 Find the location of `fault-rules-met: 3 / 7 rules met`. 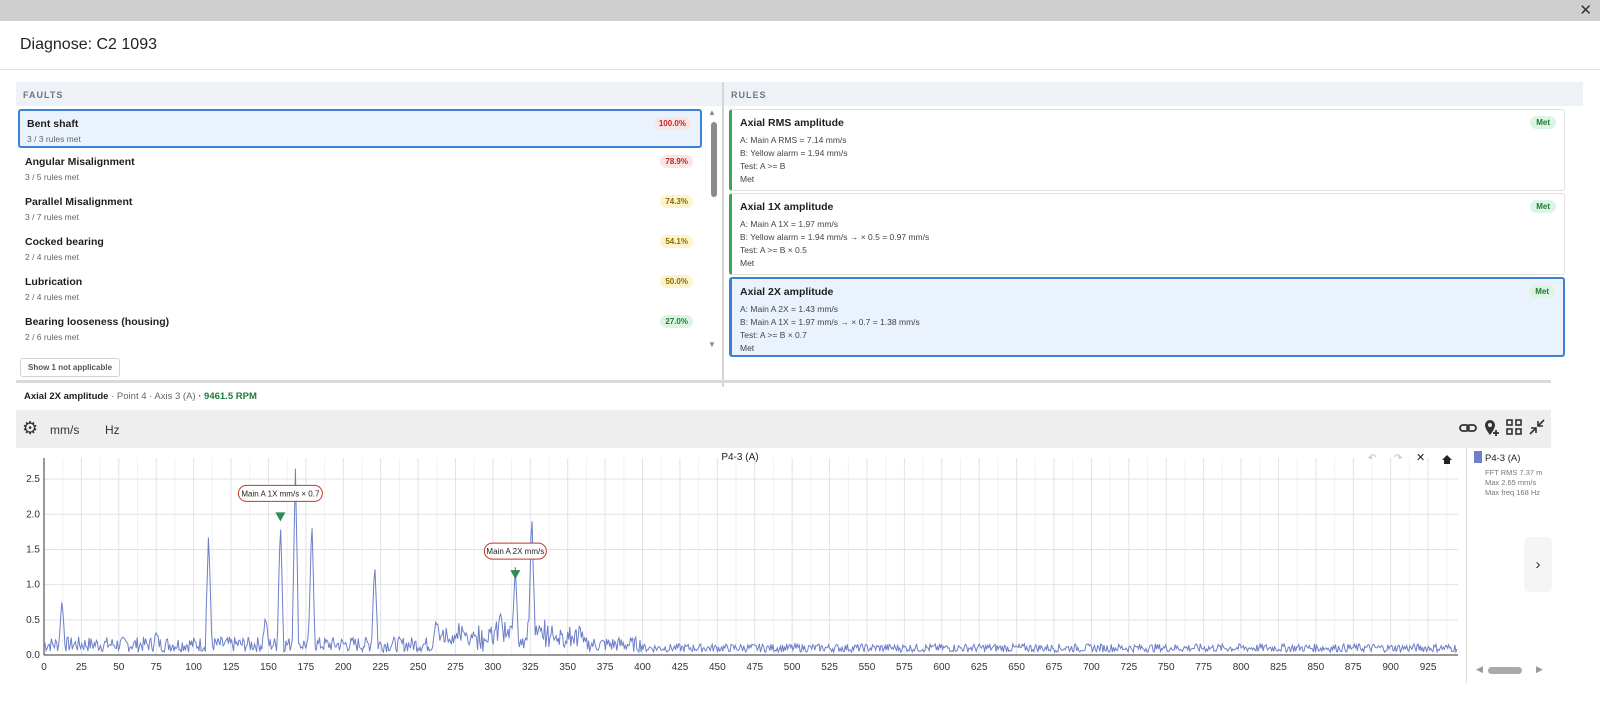

fault-rules-met: 3 / 7 rules met is located at coordinates (52, 217).